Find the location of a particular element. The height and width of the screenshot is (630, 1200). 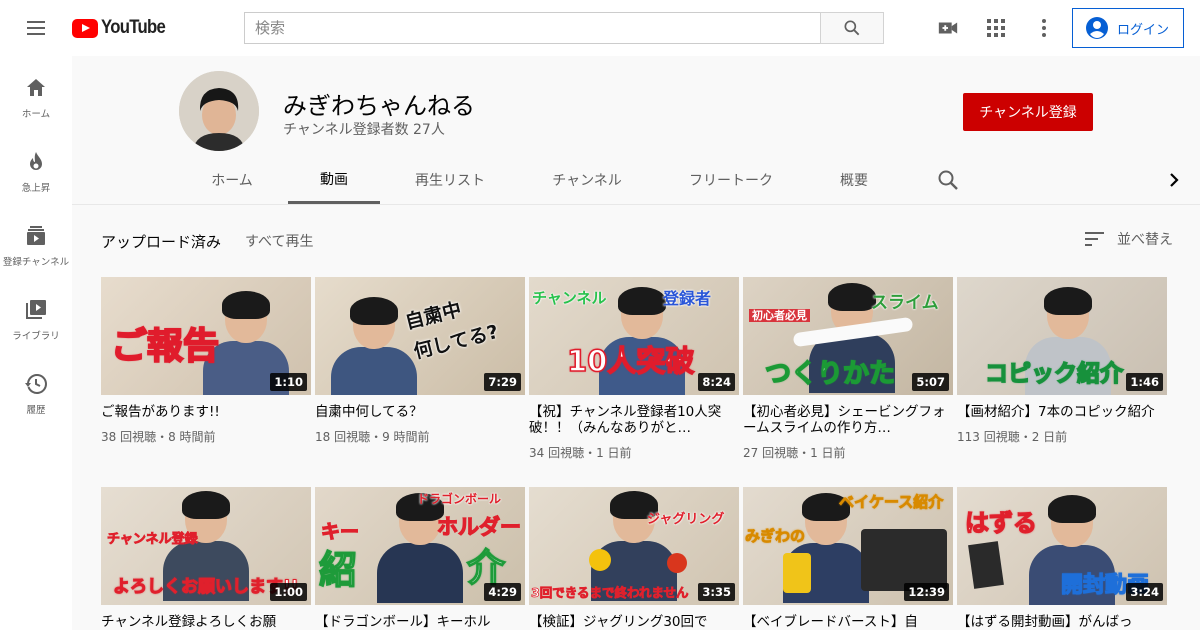

create-video-icon is located at coordinates (948, 28).